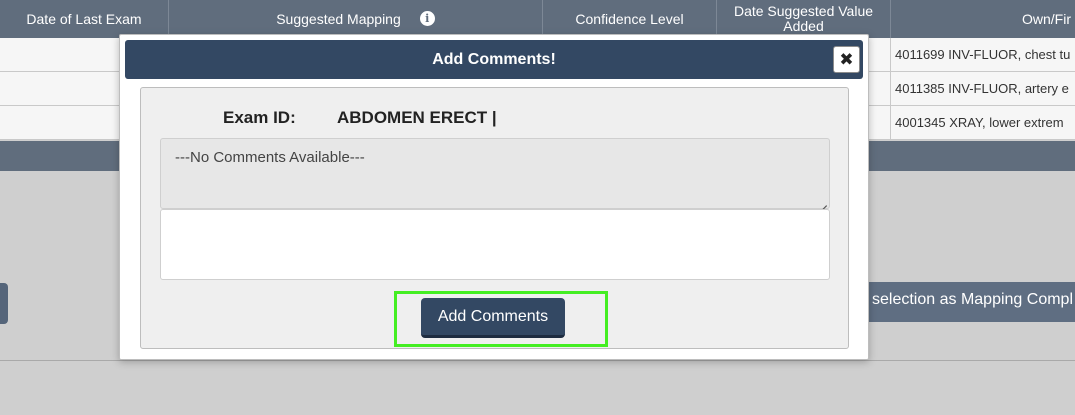  Describe the element at coordinates (356, 19) in the screenshot. I see `column-header-suggested-mapping: Suggested Mapping i` at that location.